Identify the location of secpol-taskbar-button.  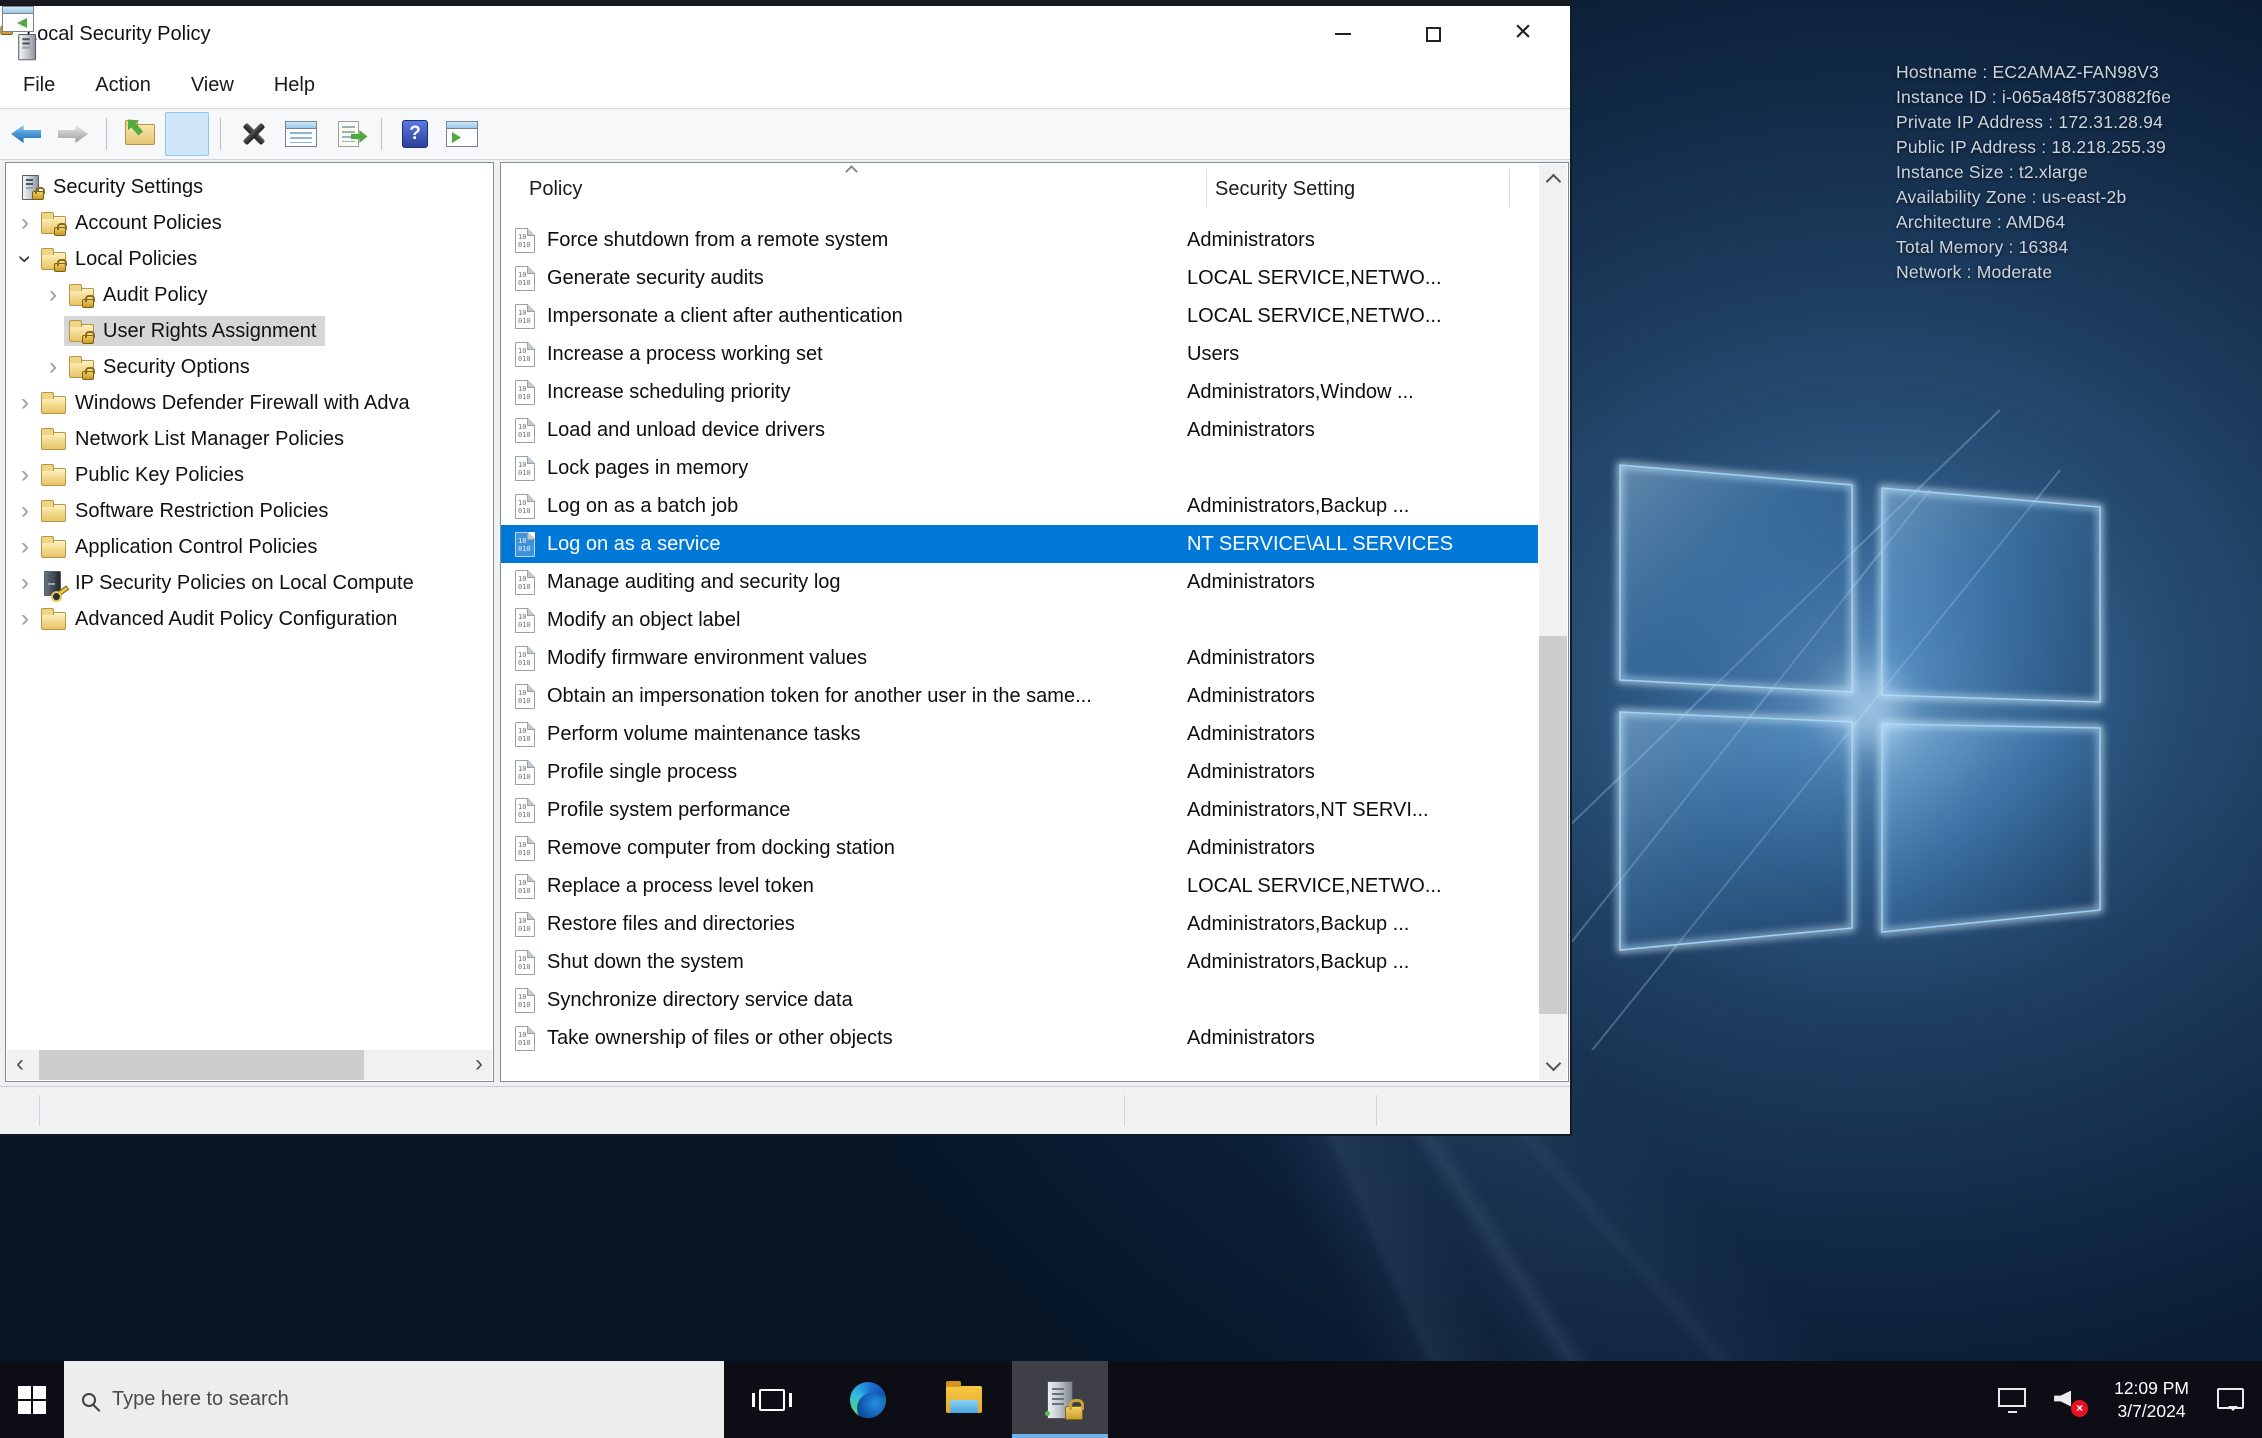
(1060, 1399).